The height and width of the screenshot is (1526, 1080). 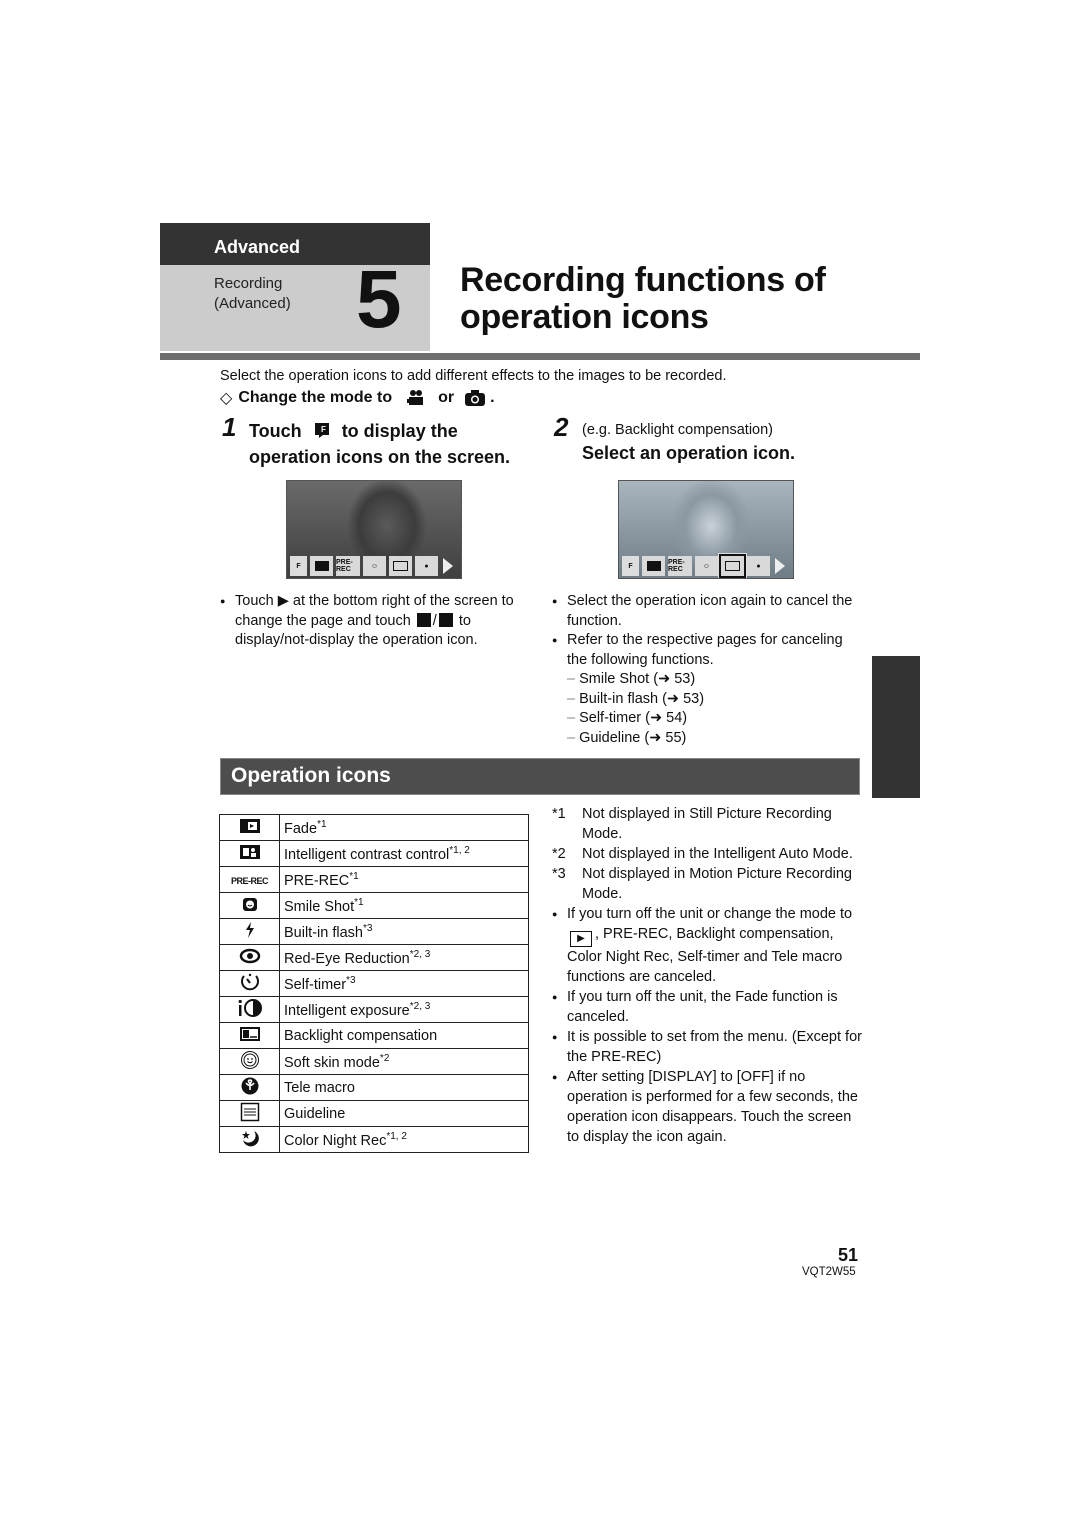 I want to click on operation-toggle-icon: F, so click(x=322, y=433).